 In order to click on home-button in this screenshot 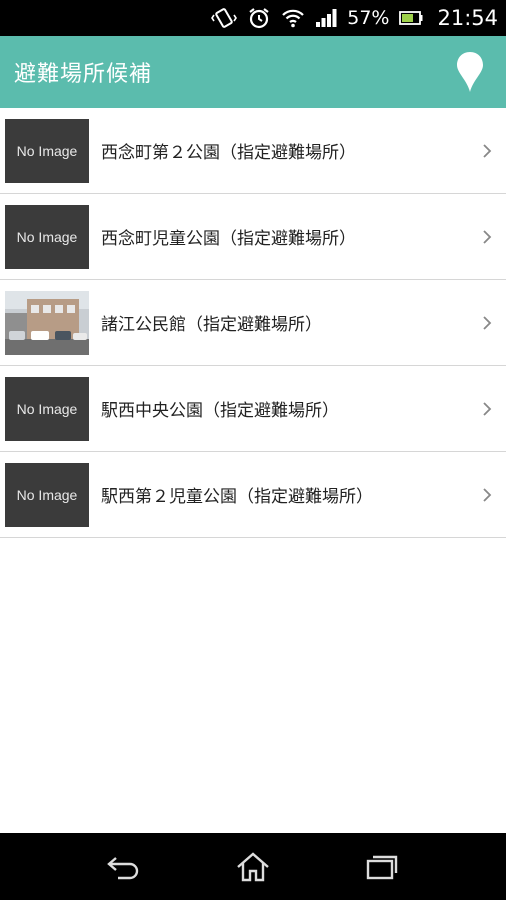, I will do `click(253, 867)`.